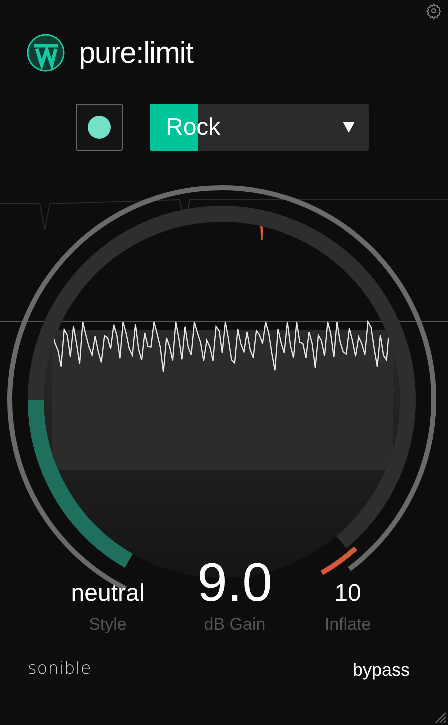  What do you see at coordinates (348, 625) in the screenshot?
I see `control-label: Inflate` at bounding box center [348, 625].